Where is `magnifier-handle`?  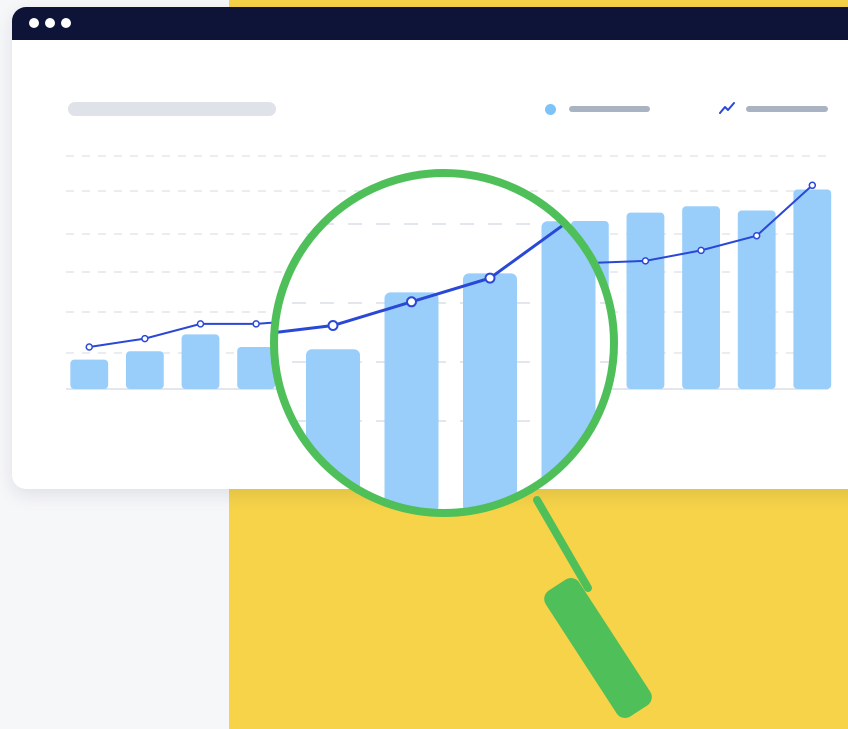 magnifier-handle is located at coordinates (598, 648).